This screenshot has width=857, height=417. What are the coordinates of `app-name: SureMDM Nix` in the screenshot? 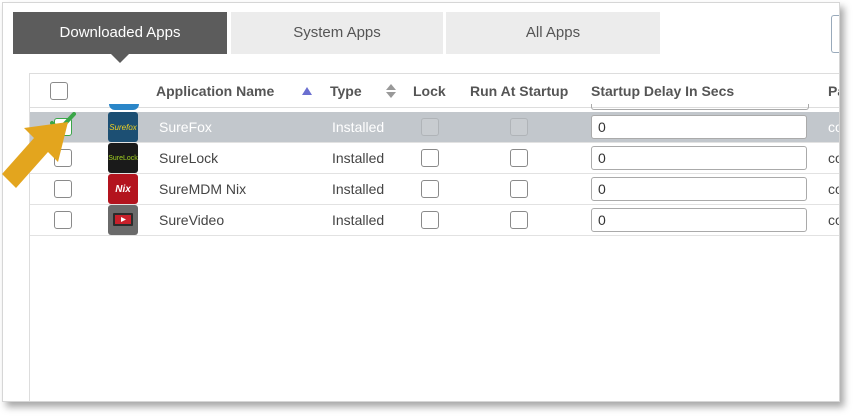 It's located at (239, 189).